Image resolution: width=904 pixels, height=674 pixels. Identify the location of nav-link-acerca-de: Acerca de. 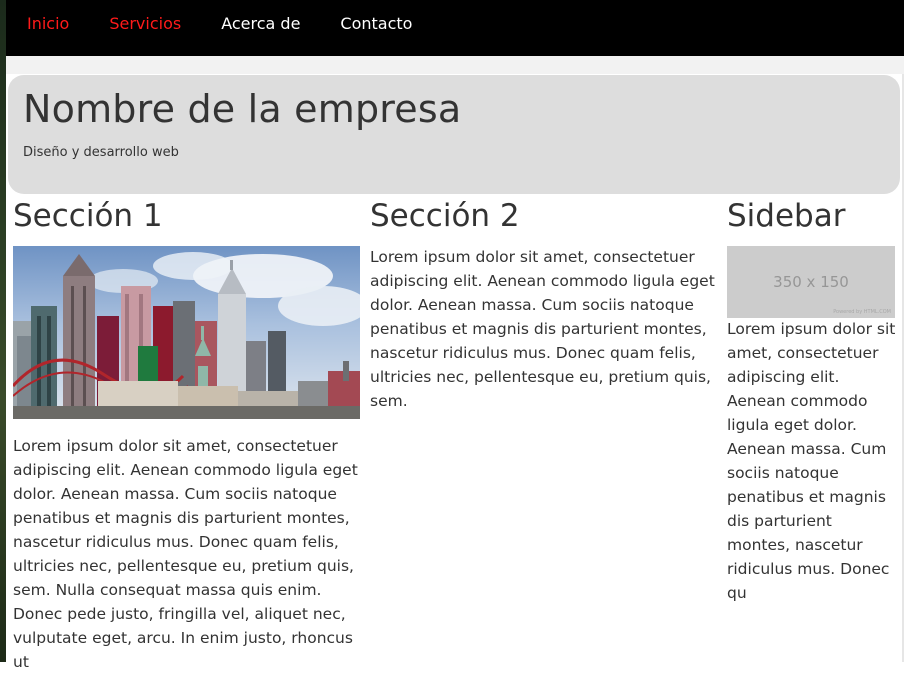
(260, 23).